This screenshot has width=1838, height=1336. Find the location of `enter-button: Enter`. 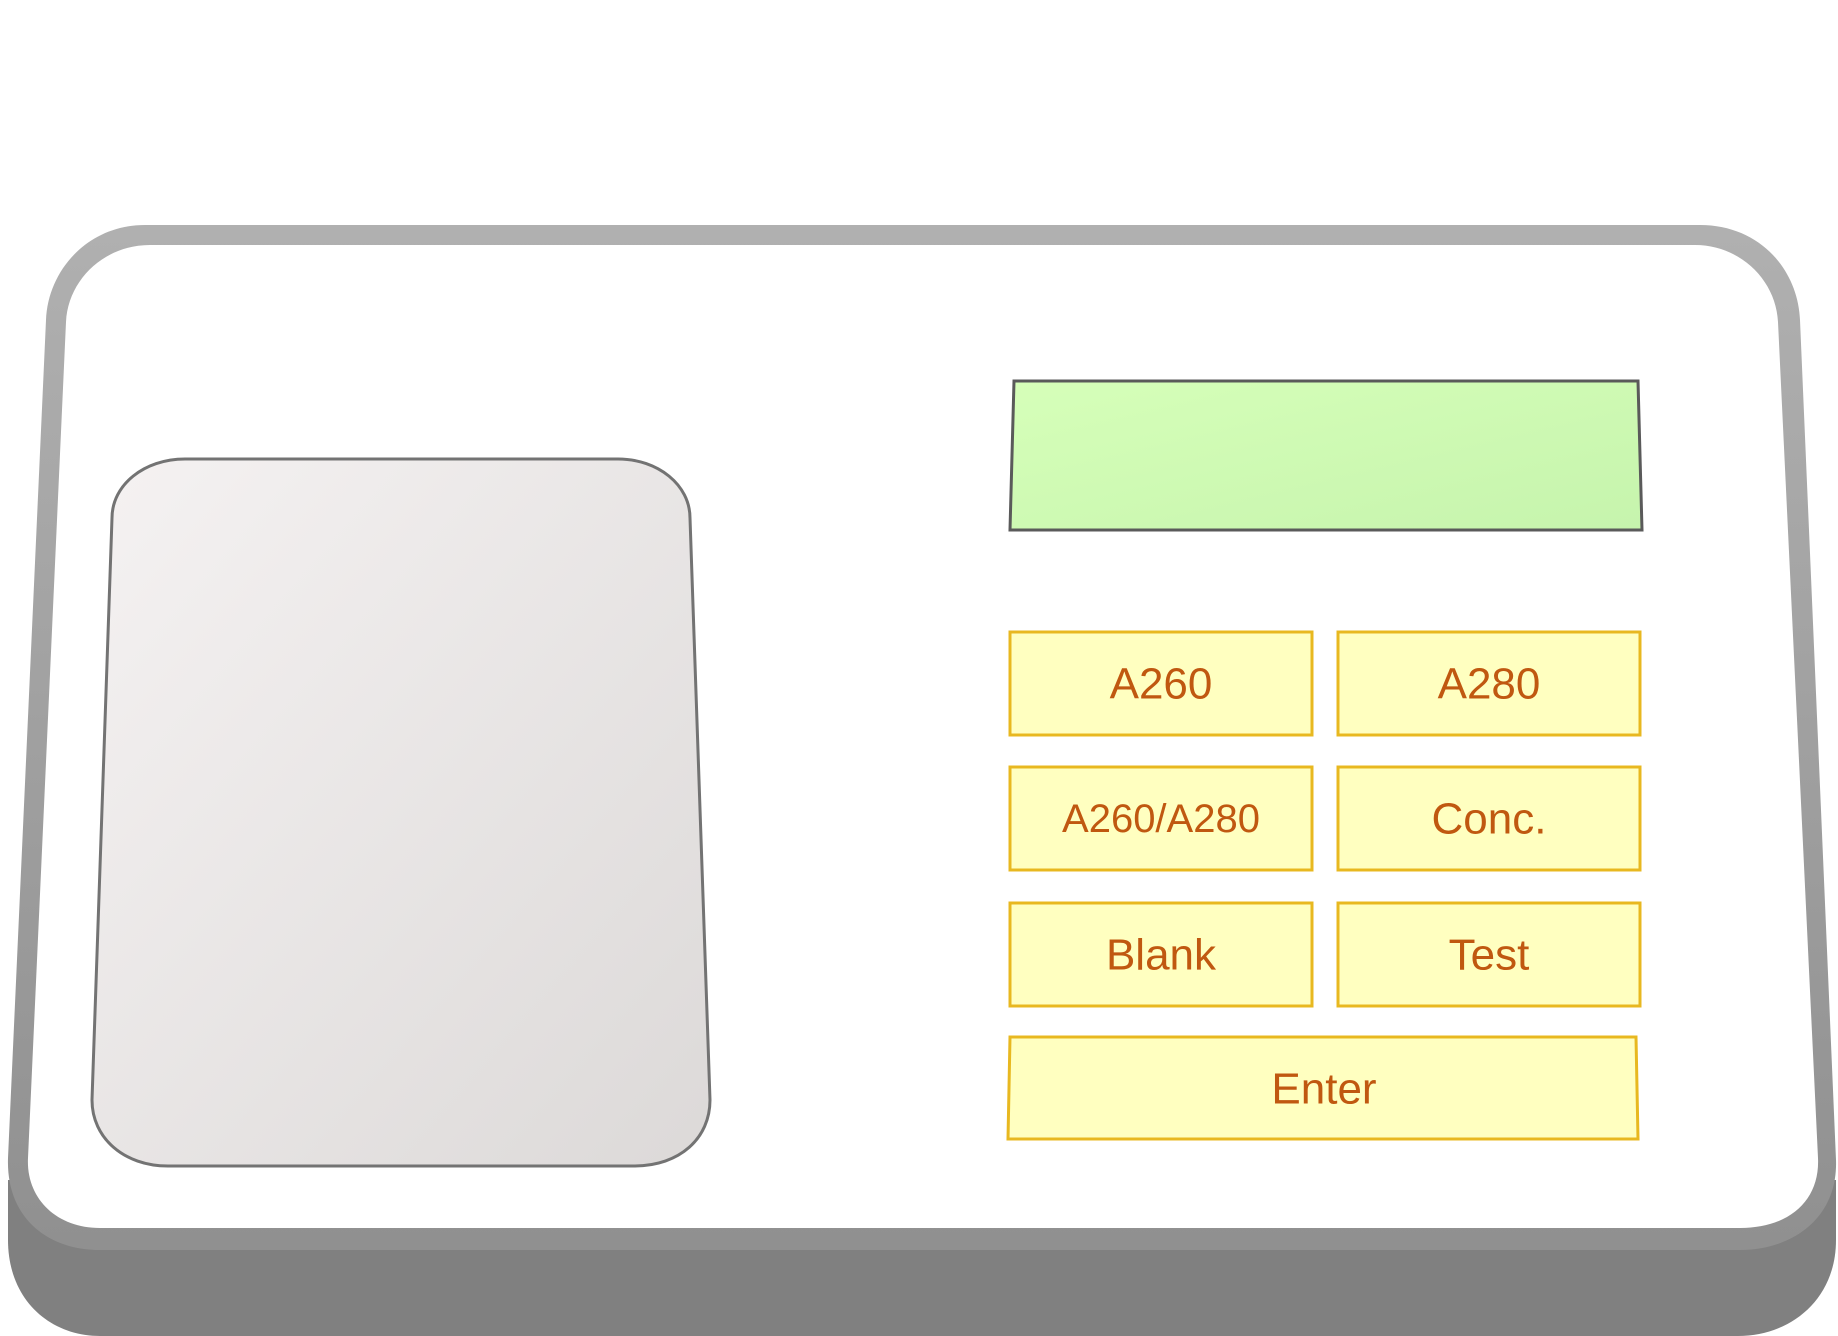

enter-button: Enter is located at coordinates (1323, 1088).